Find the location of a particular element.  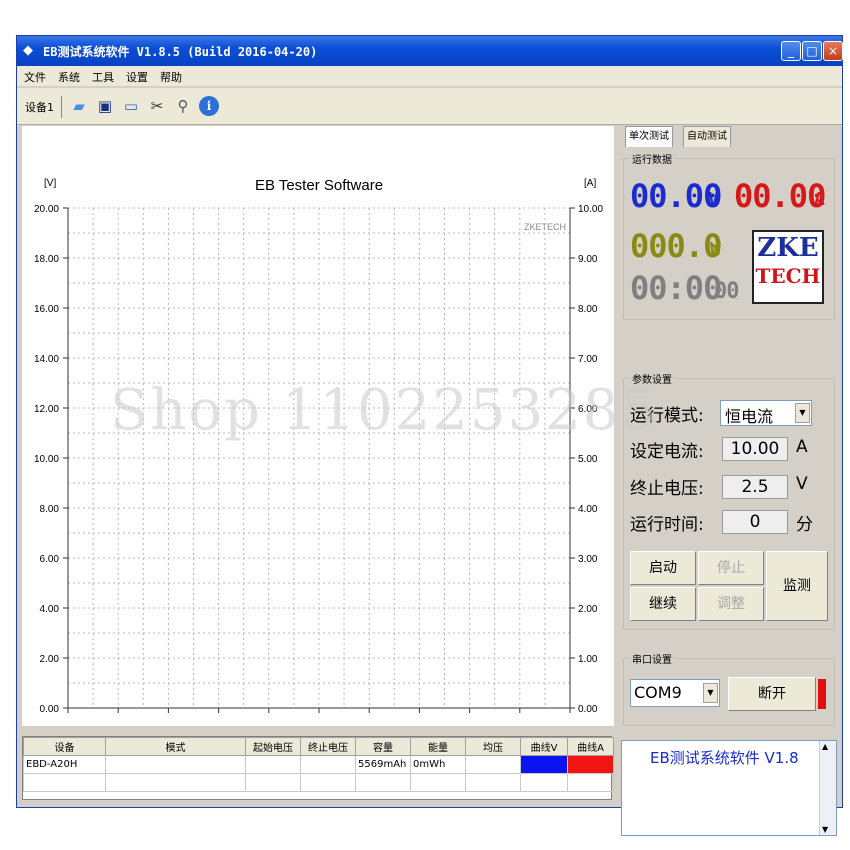

open-icon: ▰ is located at coordinates (79, 106).